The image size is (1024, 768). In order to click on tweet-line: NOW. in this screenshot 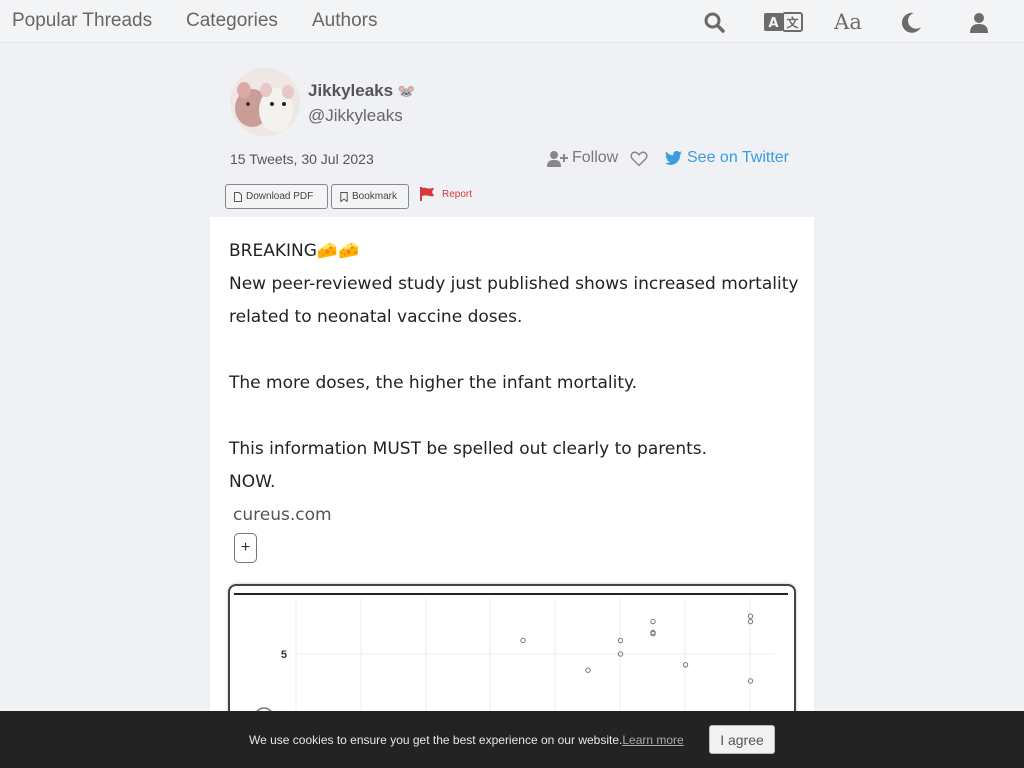, I will do `click(252, 482)`.